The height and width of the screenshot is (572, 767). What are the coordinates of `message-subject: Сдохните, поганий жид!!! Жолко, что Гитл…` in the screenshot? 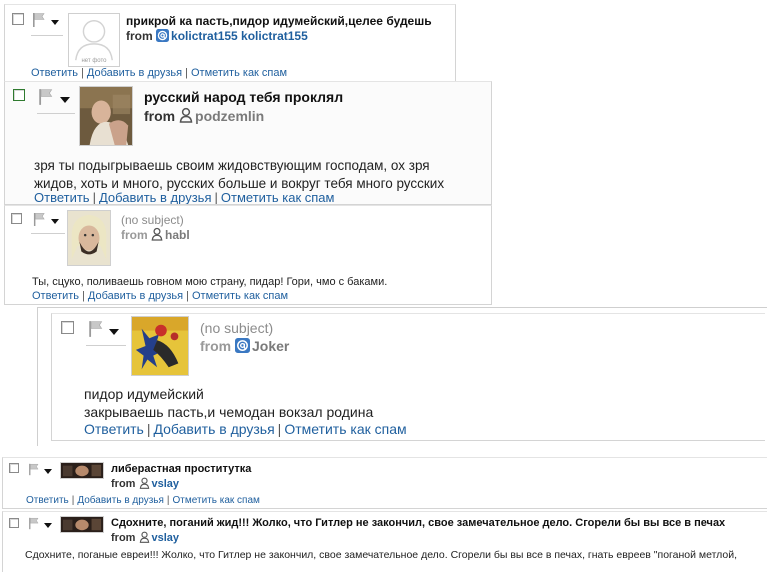 It's located at (418, 523).